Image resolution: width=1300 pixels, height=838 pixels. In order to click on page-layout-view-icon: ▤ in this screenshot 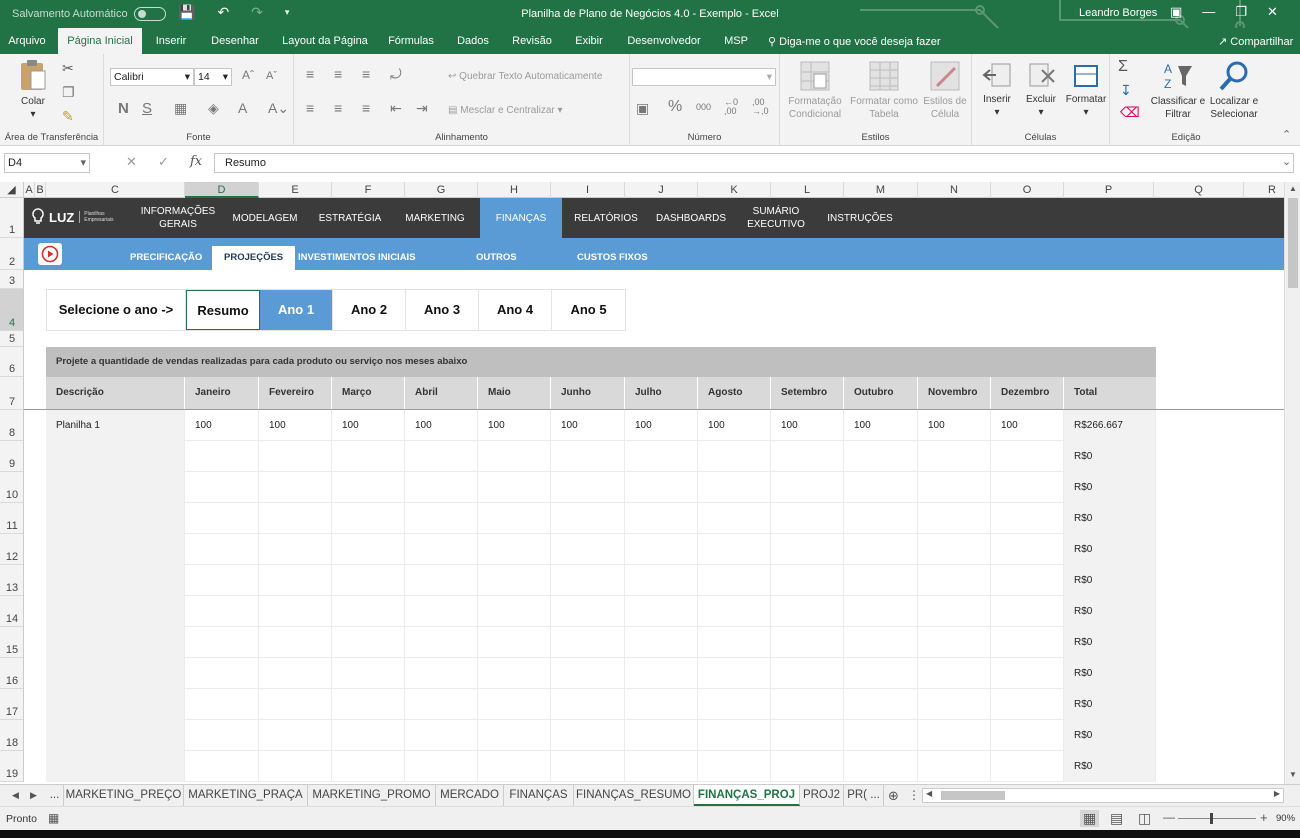, I will do `click(1116, 818)`.